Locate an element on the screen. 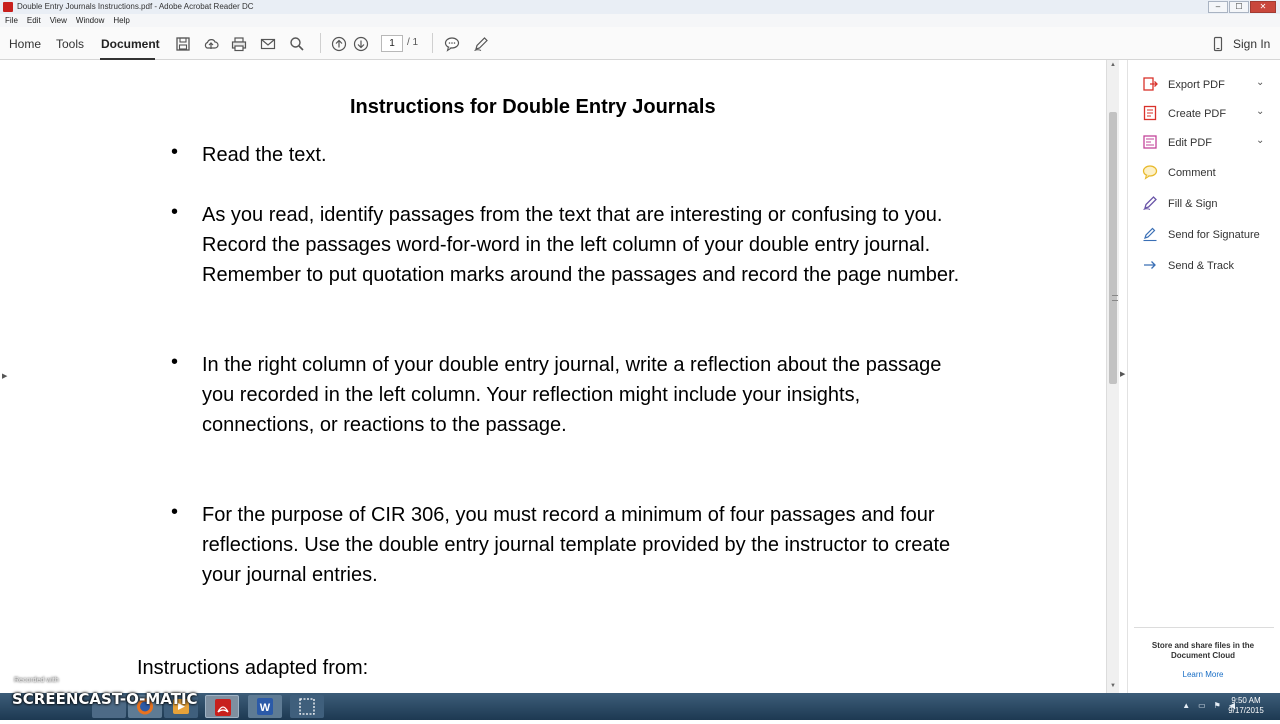 The height and width of the screenshot is (724, 1280). menu-file: File is located at coordinates (11, 20).